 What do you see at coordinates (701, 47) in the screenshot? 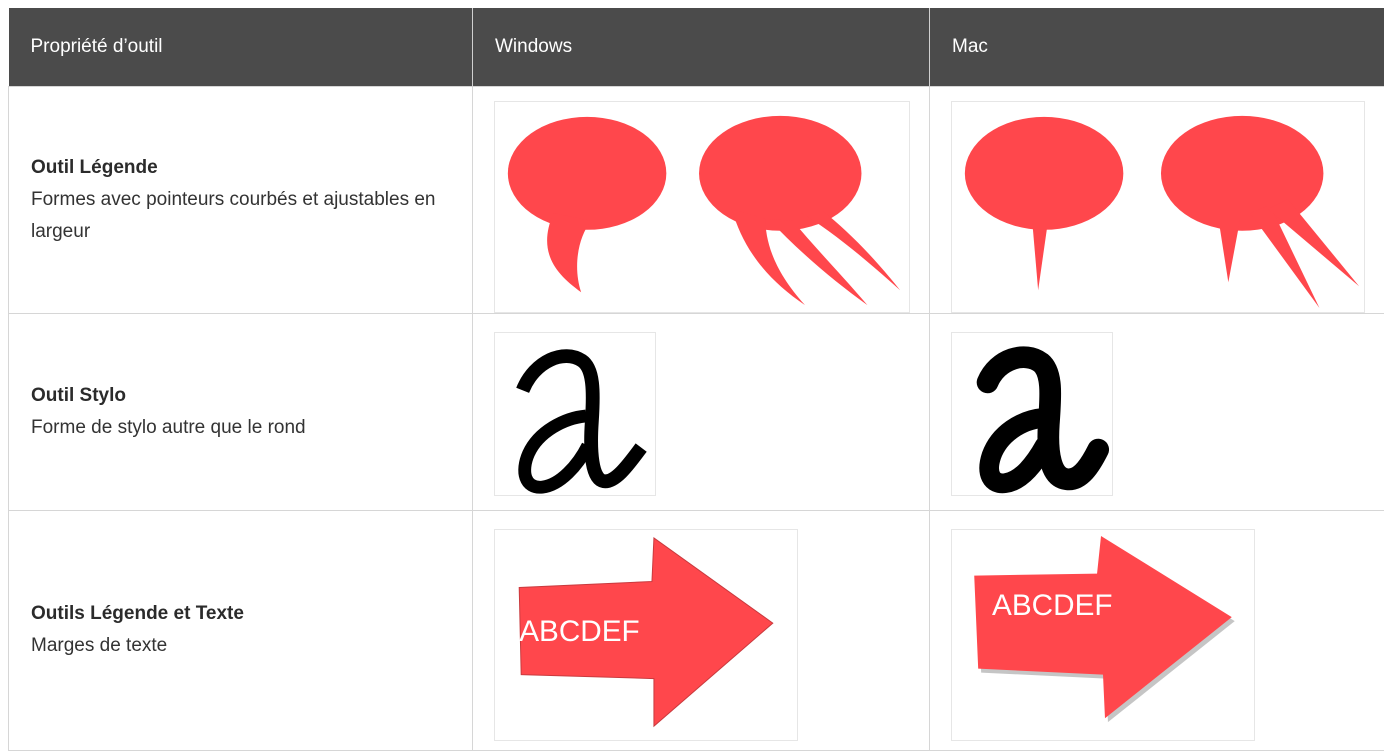
I see `header-windows: Windows` at bounding box center [701, 47].